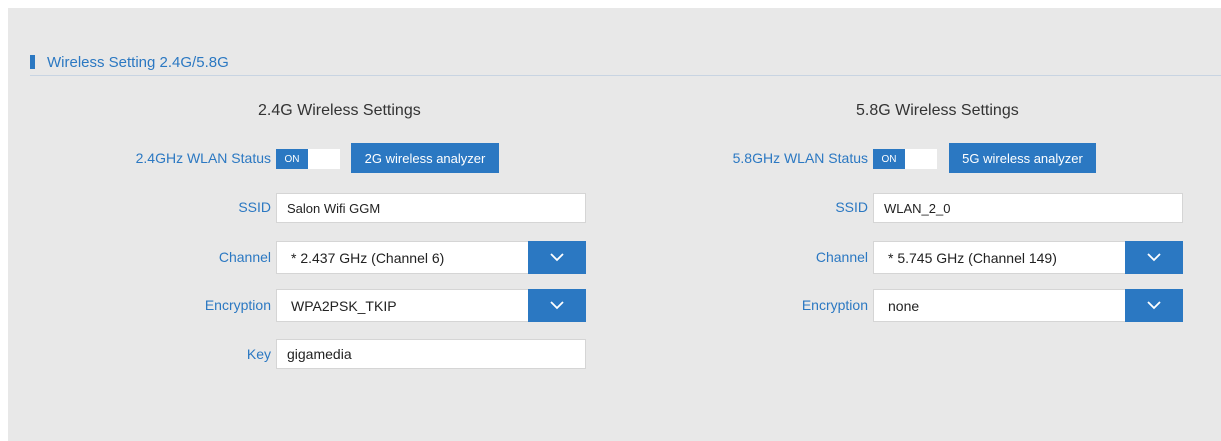  I want to click on band58-status-label: 5.8GHz WLAN Status, so click(800, 158).